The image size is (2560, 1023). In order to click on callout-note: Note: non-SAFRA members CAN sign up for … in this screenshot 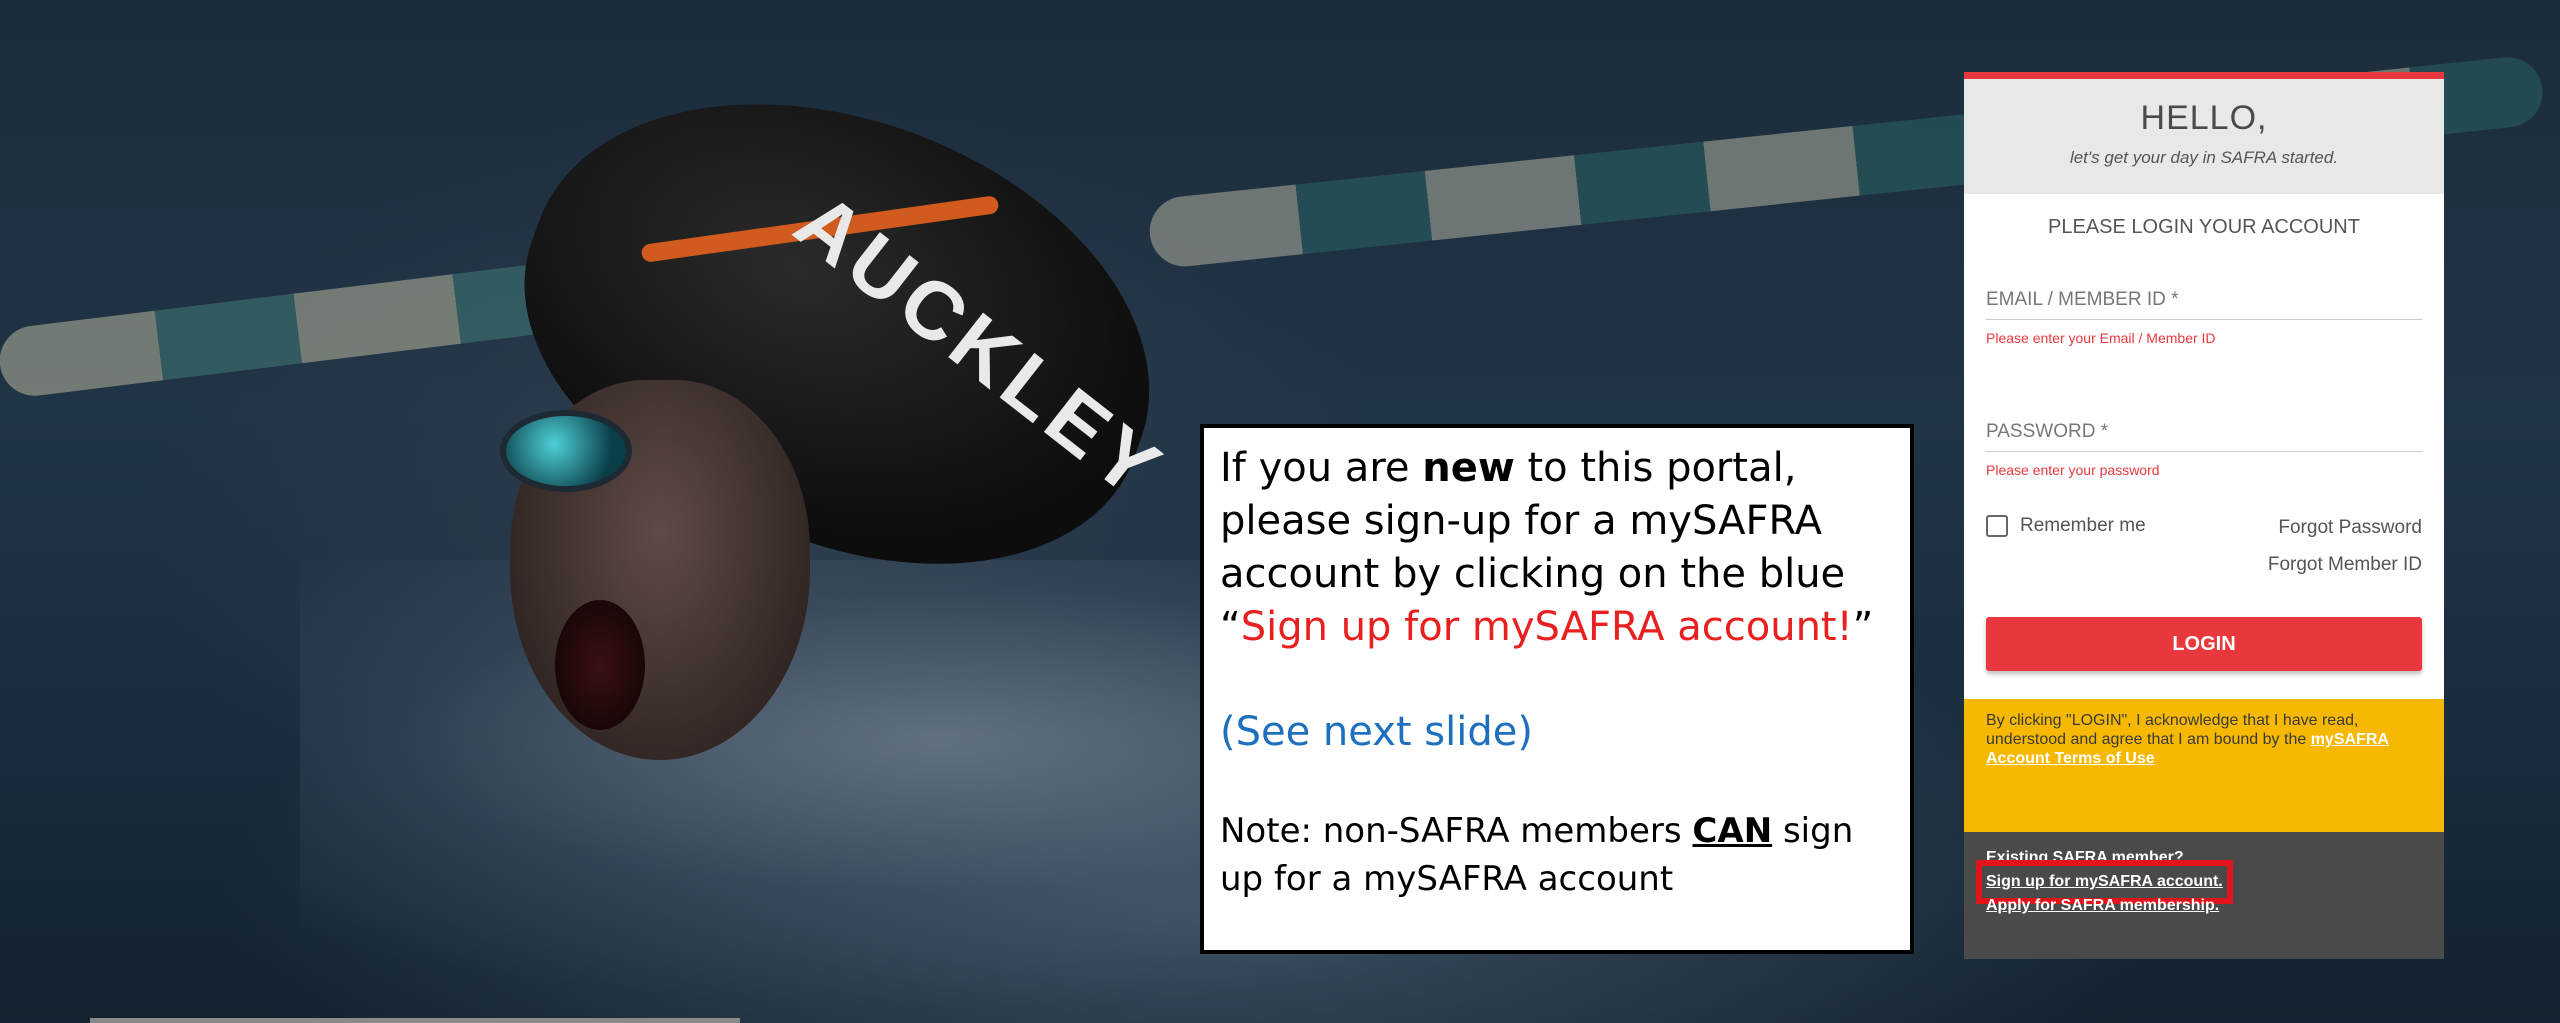, I will do `click(1557, 855)`.